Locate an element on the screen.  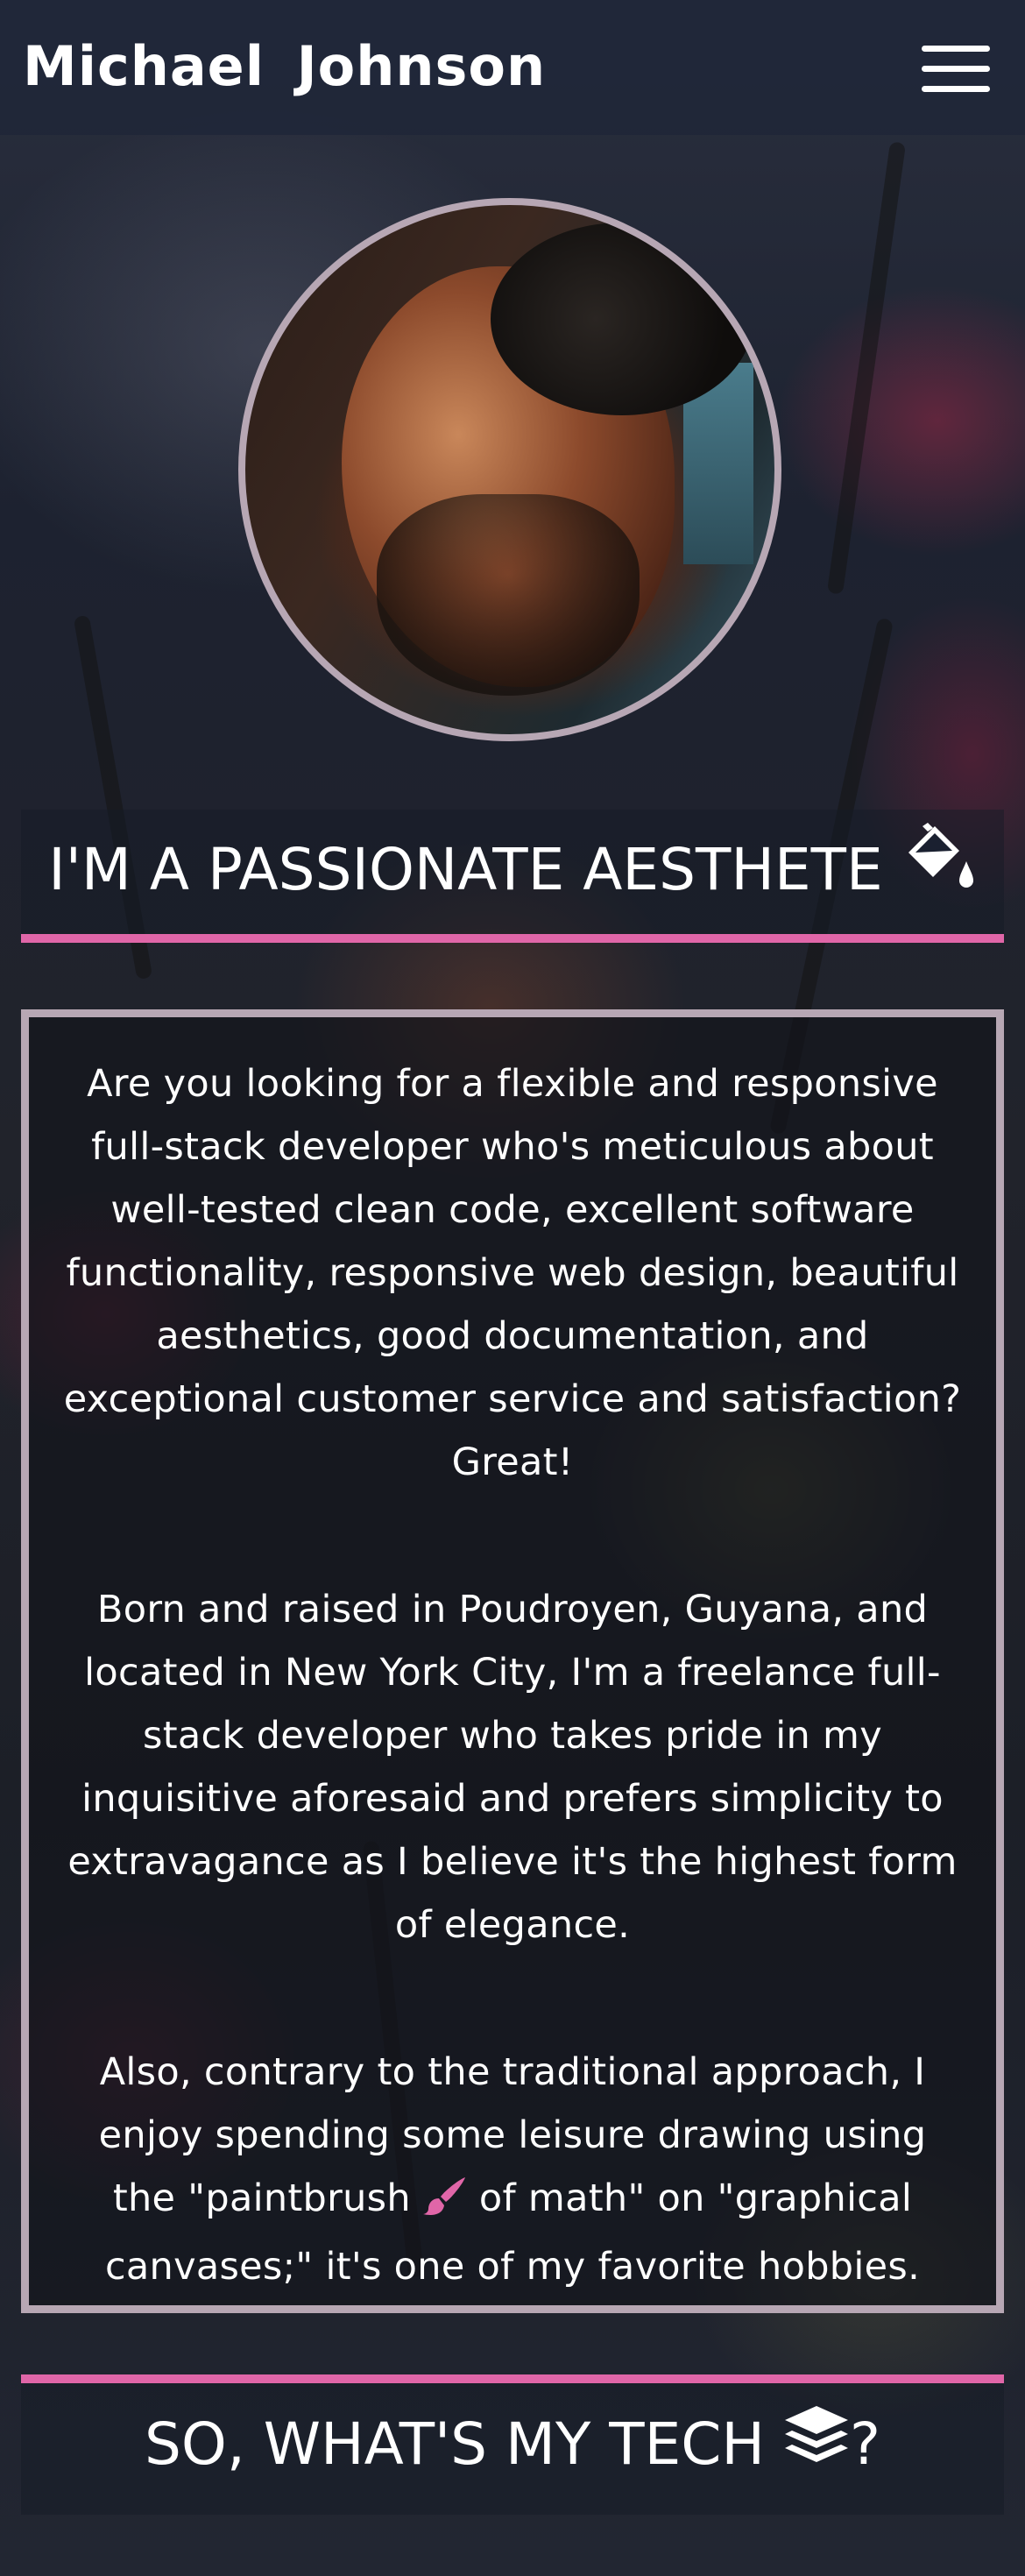
site-header: Michael Johnson is located at coordinates (512, 67).